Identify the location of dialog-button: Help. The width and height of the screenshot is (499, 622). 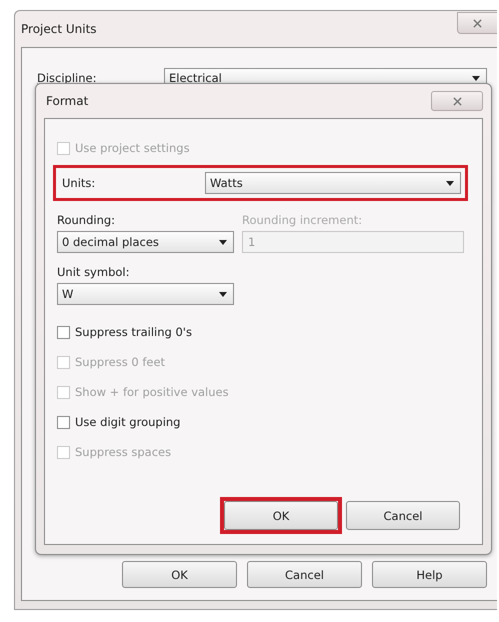
(429, 574).